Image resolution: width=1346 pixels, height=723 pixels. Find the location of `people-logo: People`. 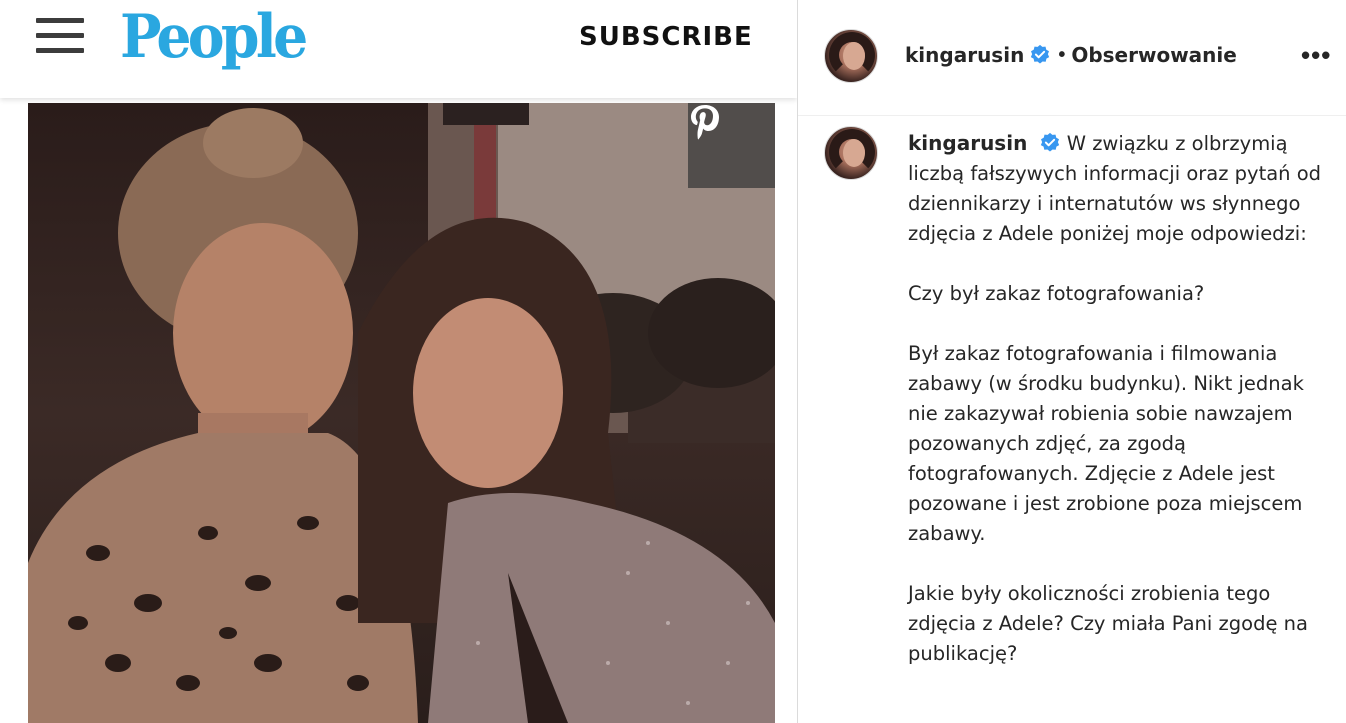

people-logo: People is located at coordinates (214, 37).